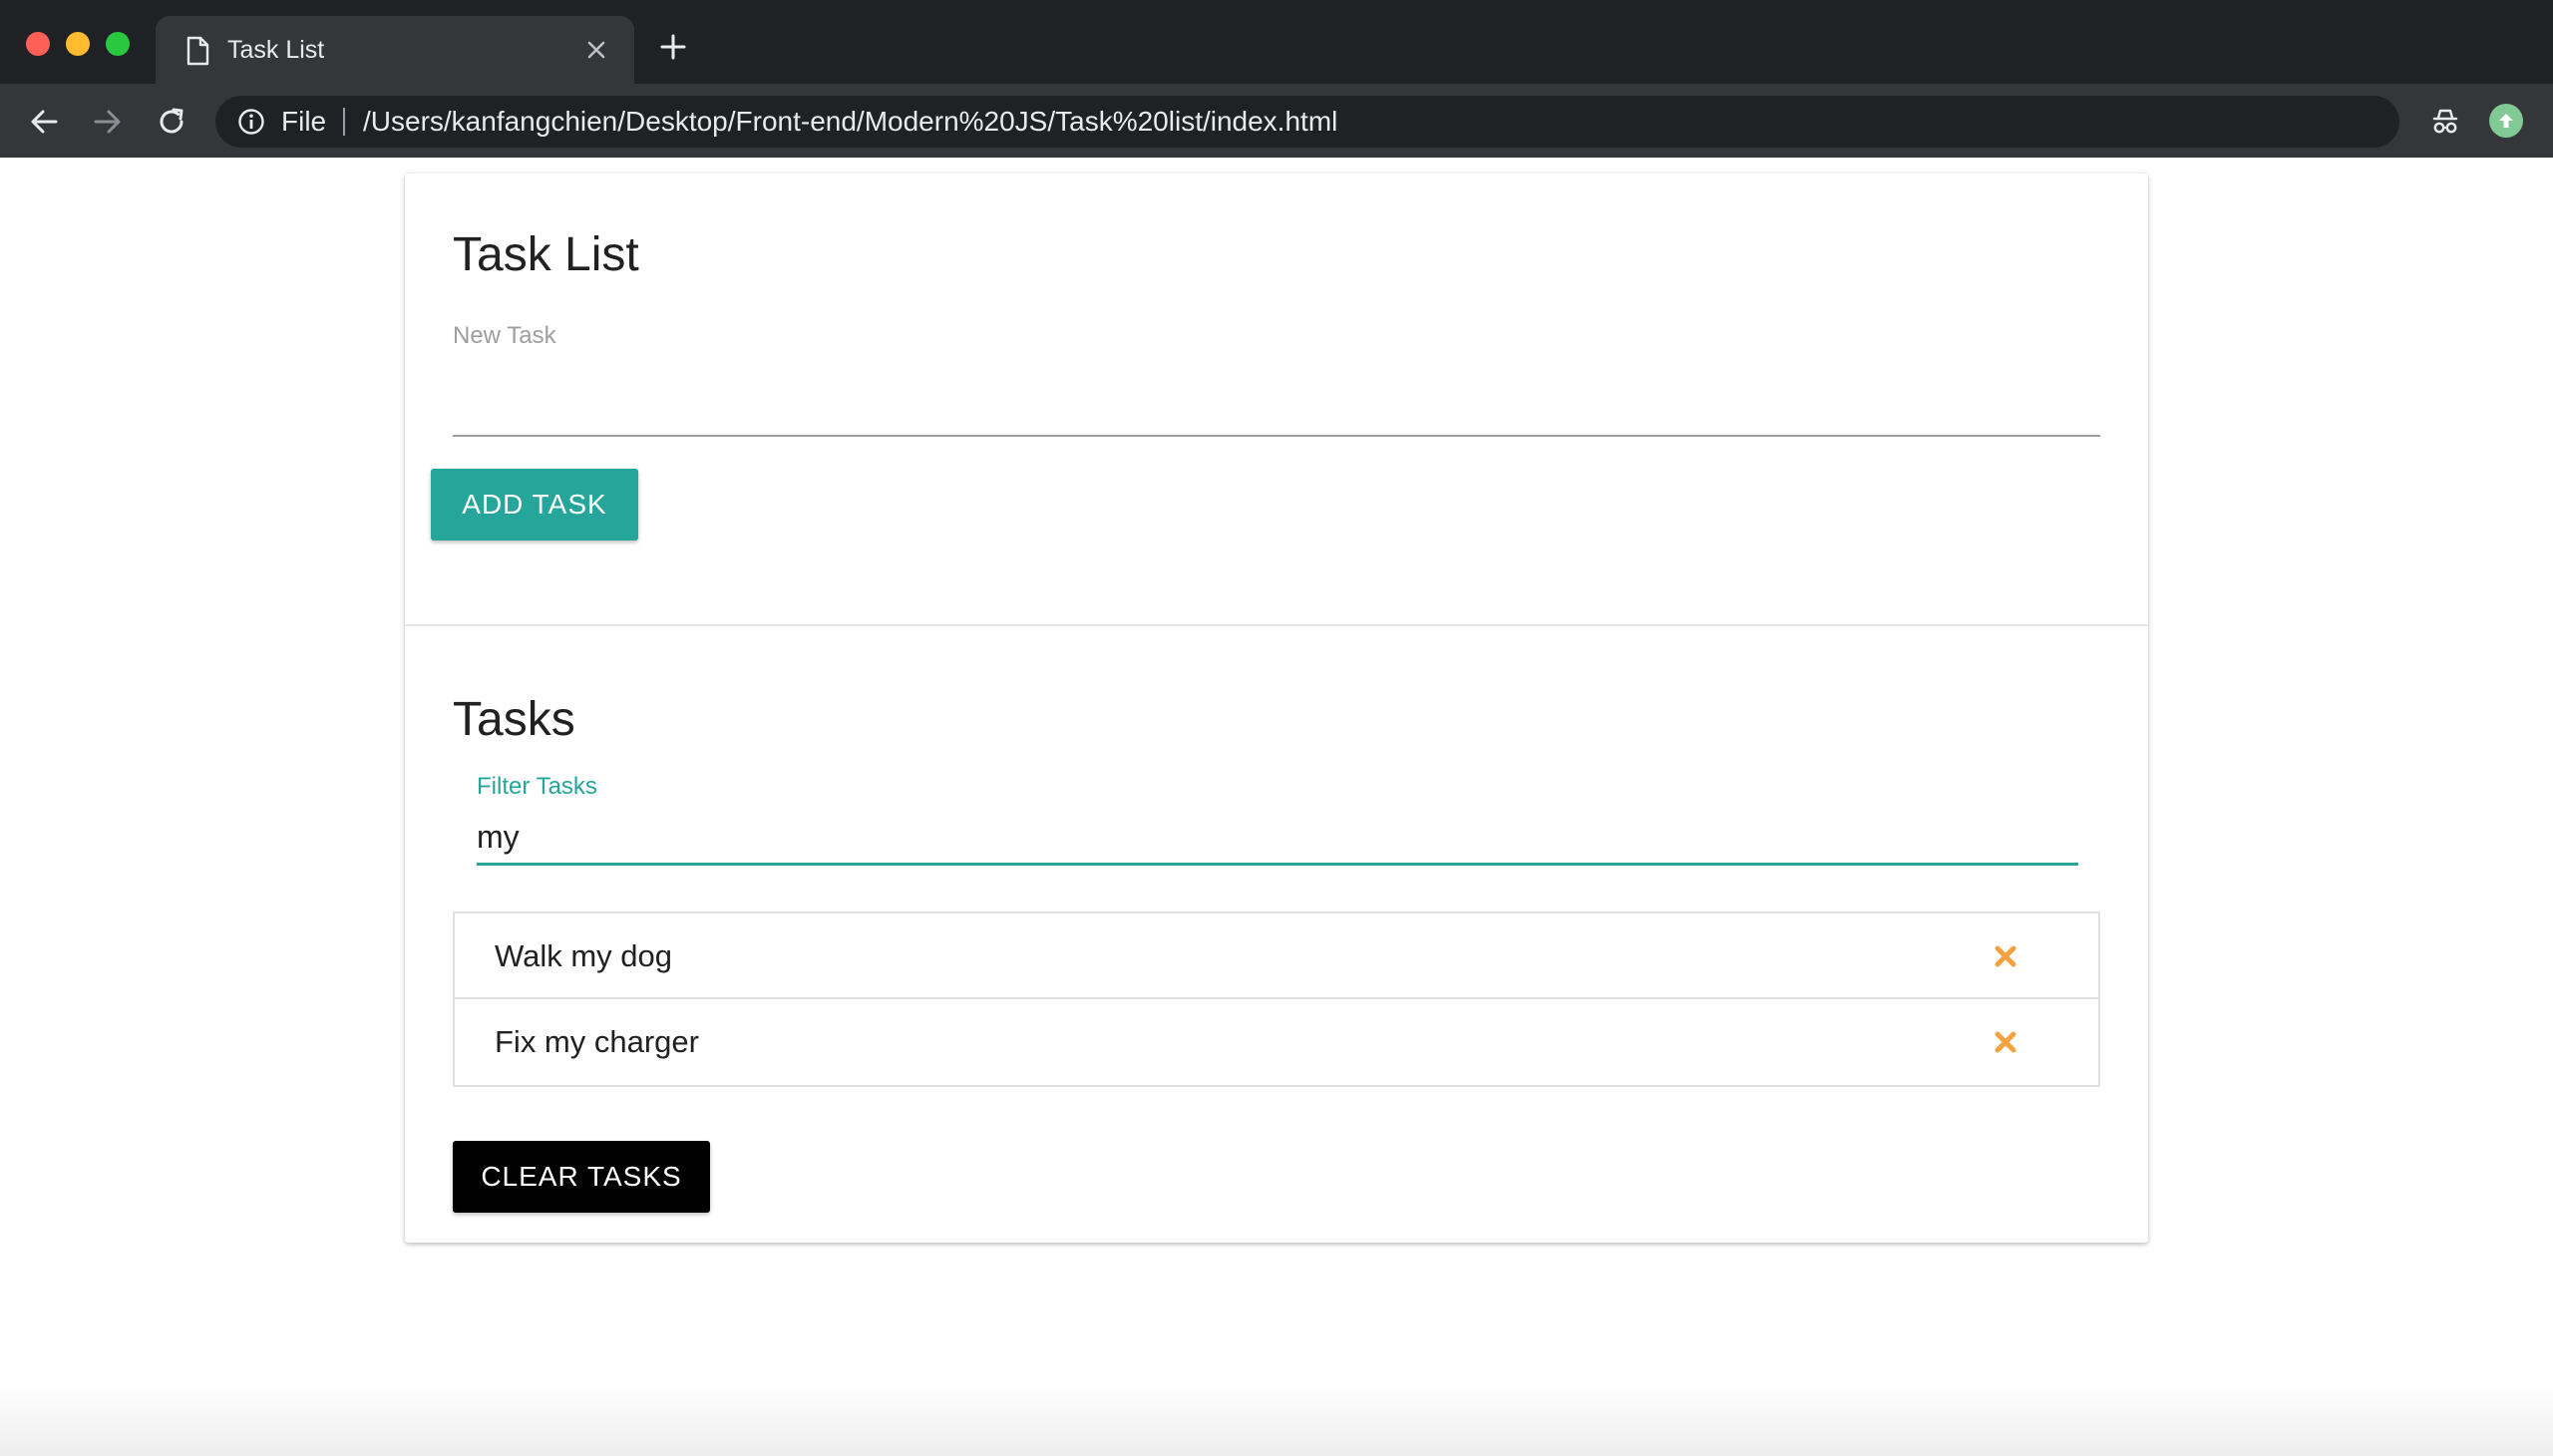 Image resolution: width=2553 pixels, height=1456 pixels. I want to click on page-title: Task List, so click(546, 254).